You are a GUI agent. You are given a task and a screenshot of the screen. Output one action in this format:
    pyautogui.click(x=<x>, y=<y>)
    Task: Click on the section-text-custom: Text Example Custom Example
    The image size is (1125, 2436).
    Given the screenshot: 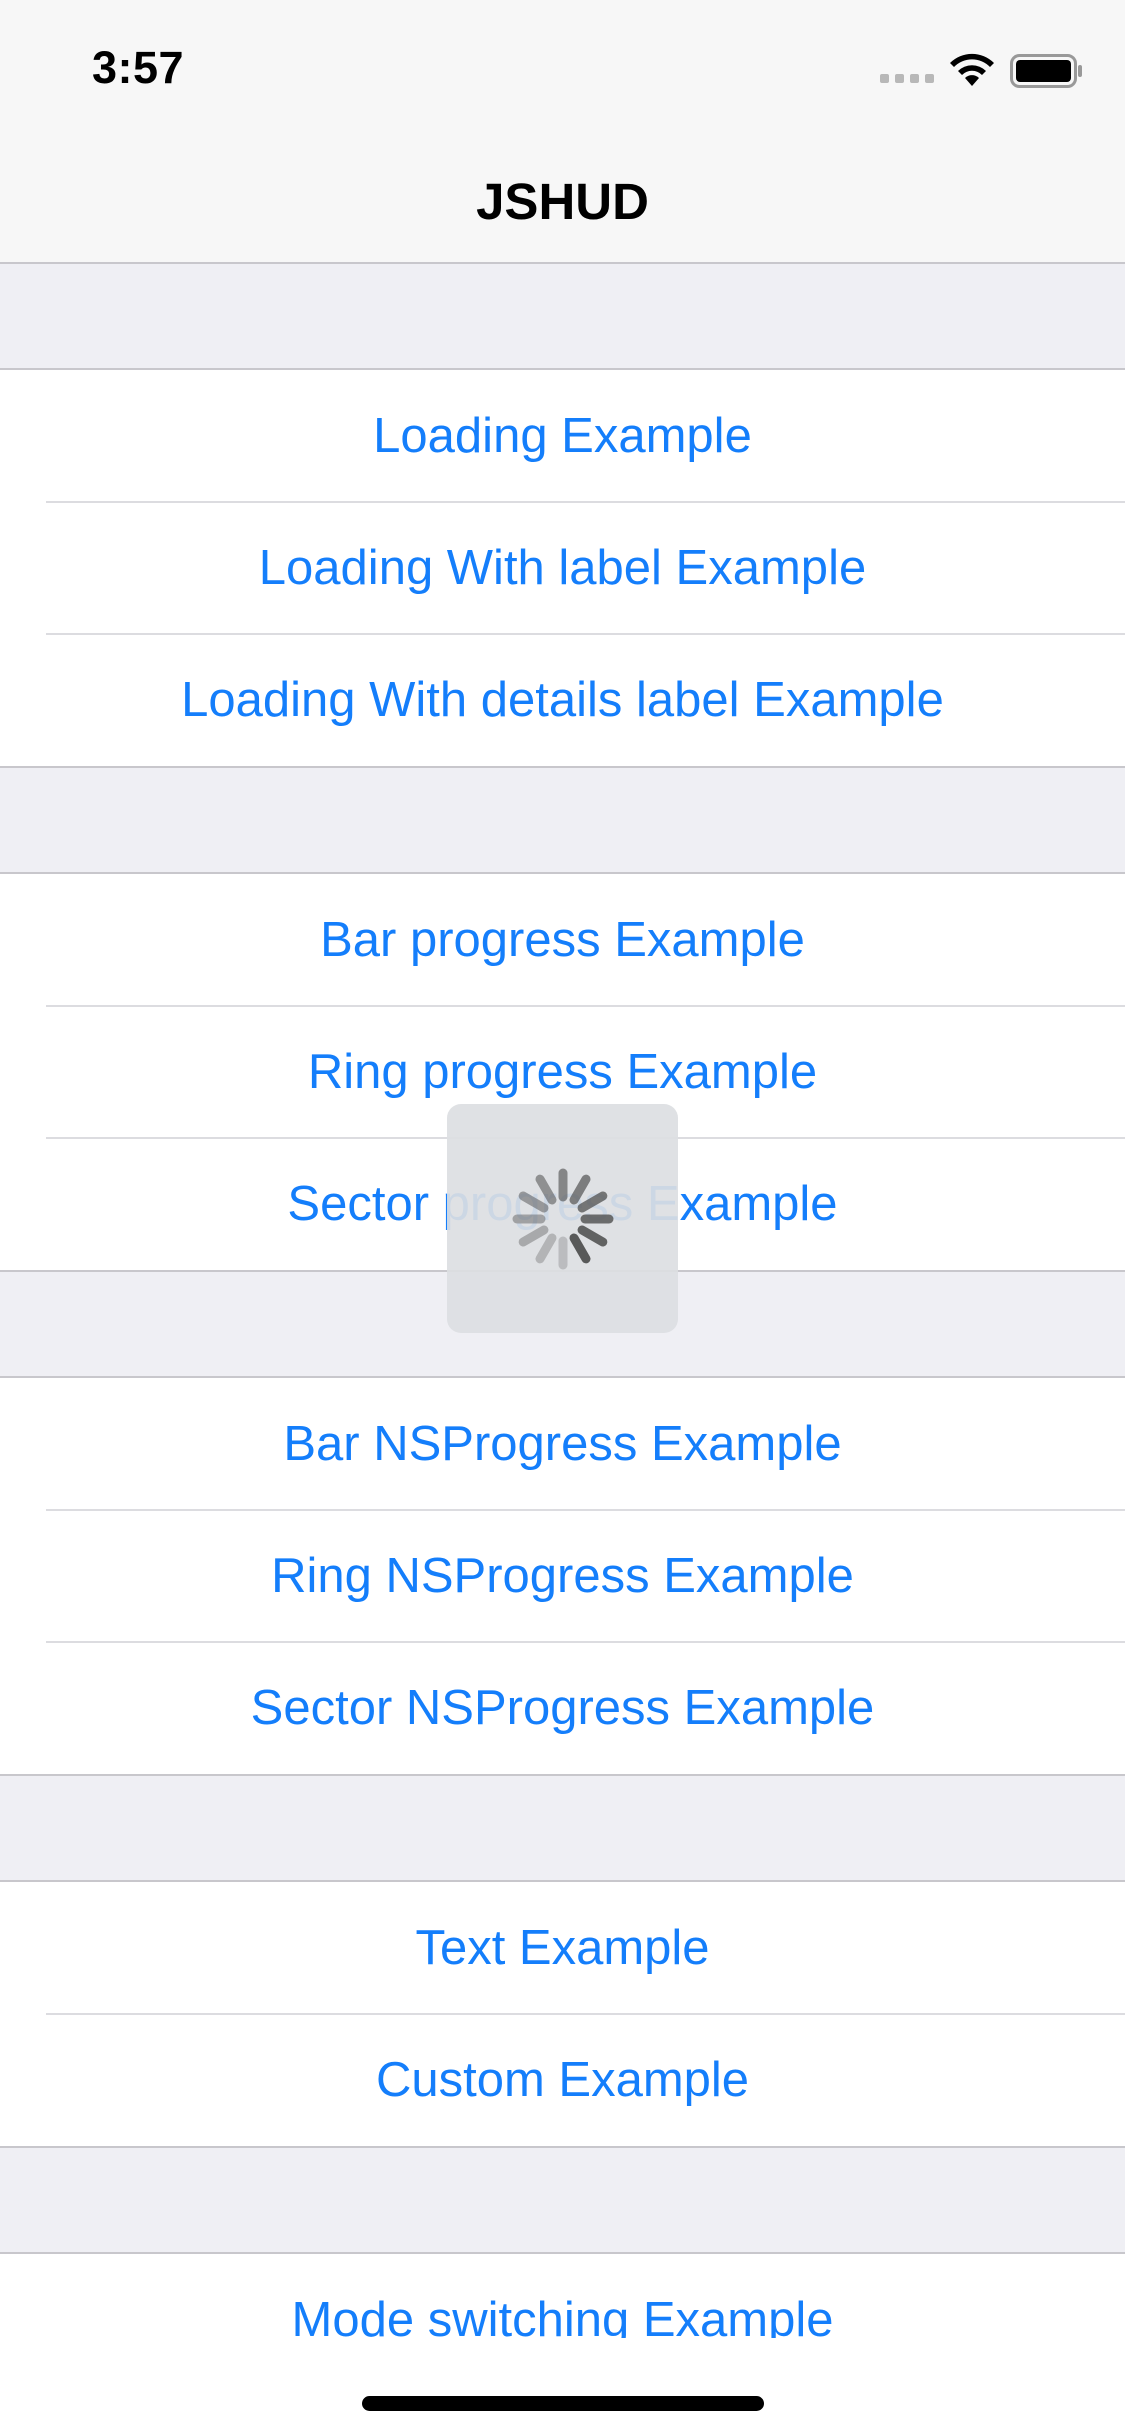 What is the action you would take?
    pyautogui.click(x=562, y=2015)
    